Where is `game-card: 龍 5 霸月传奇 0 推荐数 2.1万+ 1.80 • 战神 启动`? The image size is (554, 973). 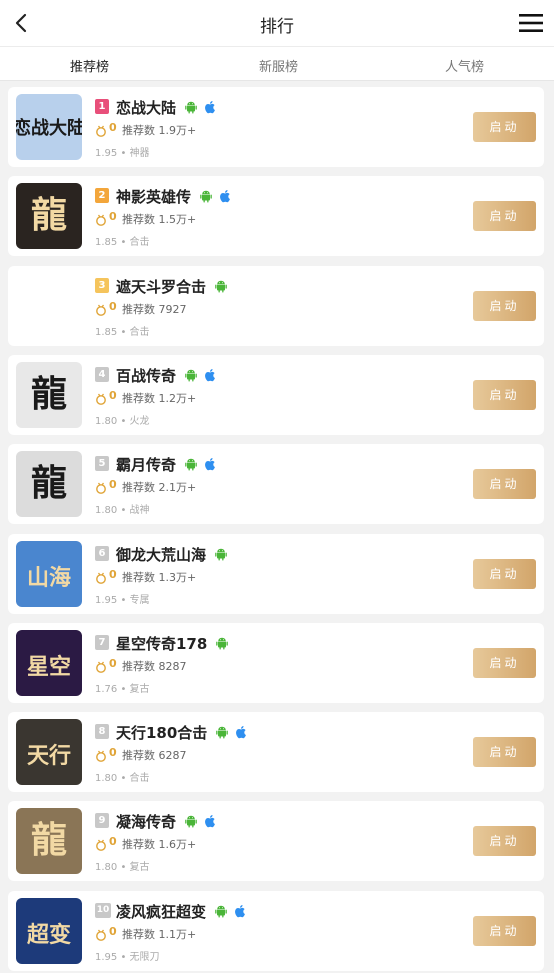
game-card: 龍 5 霸月传奇 0 推荐数 2.1万+ 1.80 • 战神 启动 is located at coordinates (276, 484).